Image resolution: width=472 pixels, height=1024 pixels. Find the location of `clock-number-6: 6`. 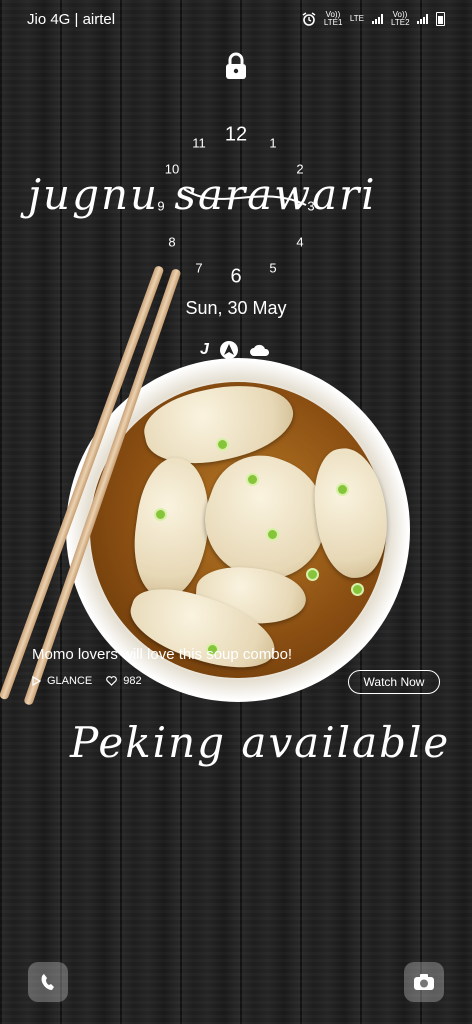

clock-number-6: 6 is located at coordinates (236, 276).